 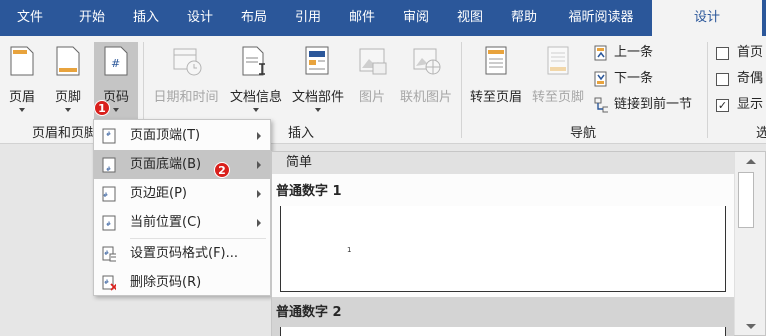 I want to click on document-parts-icon, so click(x=317, y=60).